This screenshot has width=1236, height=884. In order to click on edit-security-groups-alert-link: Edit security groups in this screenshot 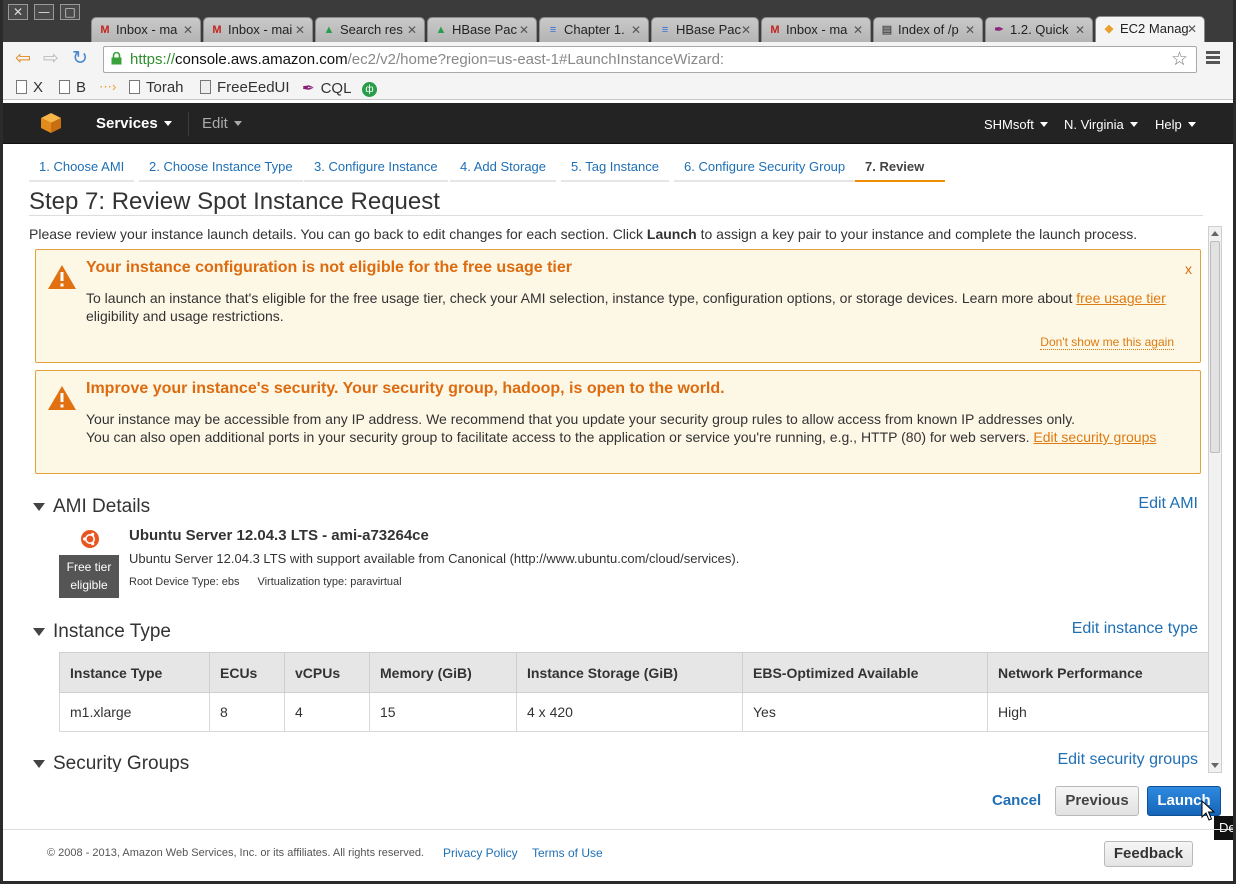, I will do `click(1094, 437)`.